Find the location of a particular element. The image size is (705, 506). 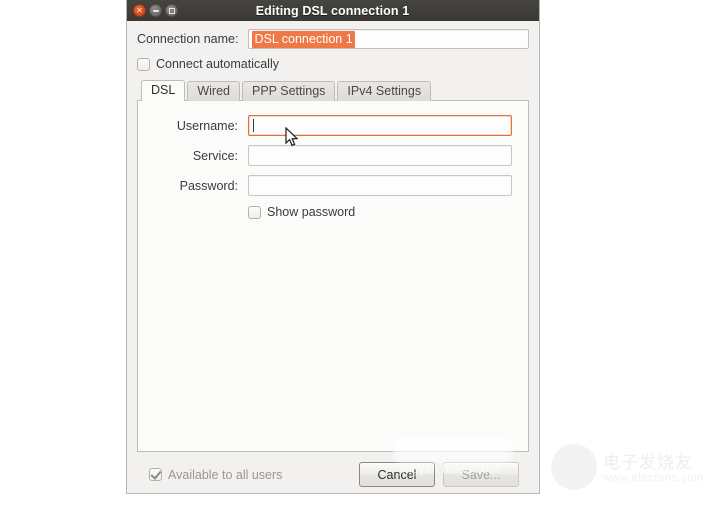

service-row: Service: is located at coordinates (333, 155).